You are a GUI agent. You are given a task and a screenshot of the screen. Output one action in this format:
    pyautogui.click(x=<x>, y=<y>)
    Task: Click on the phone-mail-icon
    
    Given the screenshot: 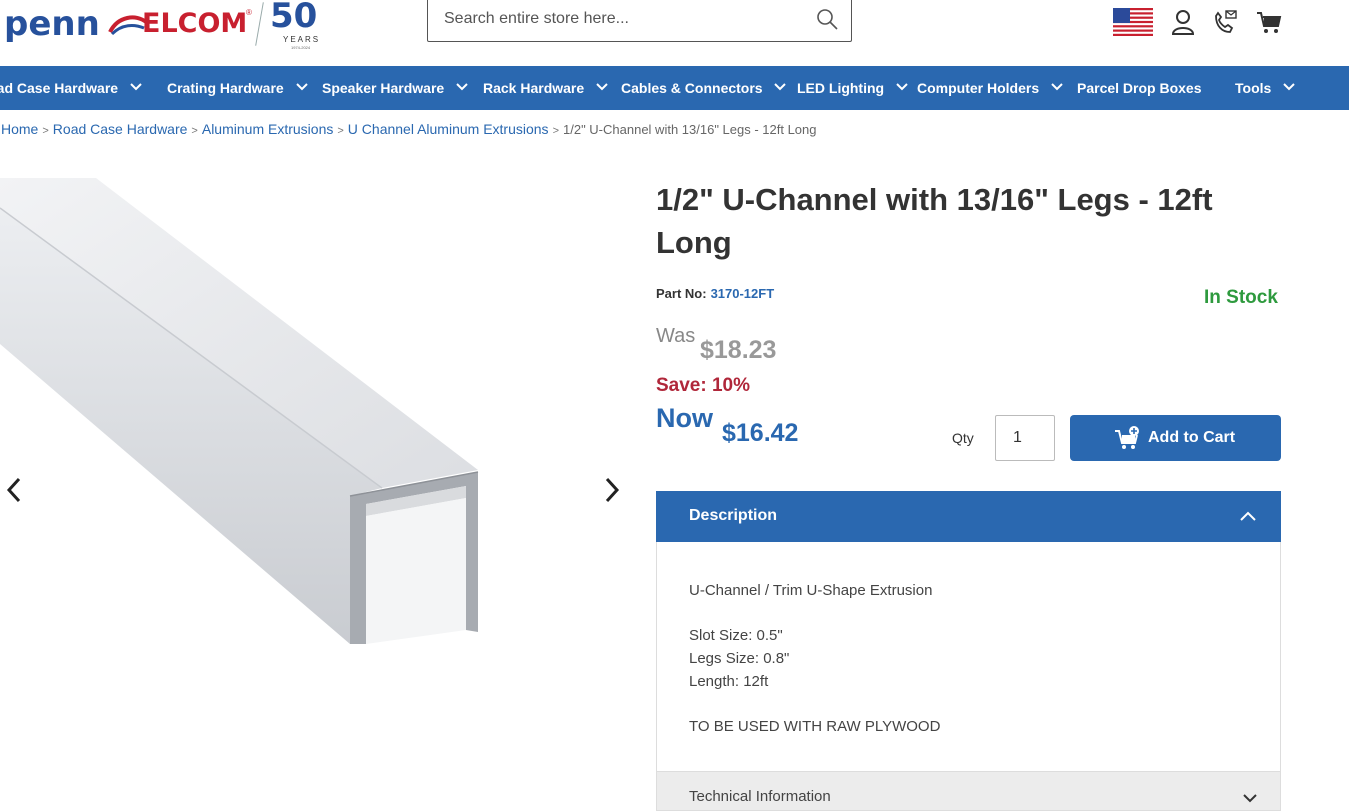 What is the action you would take?
    pyautogui.click(x=1225, y=22)
    